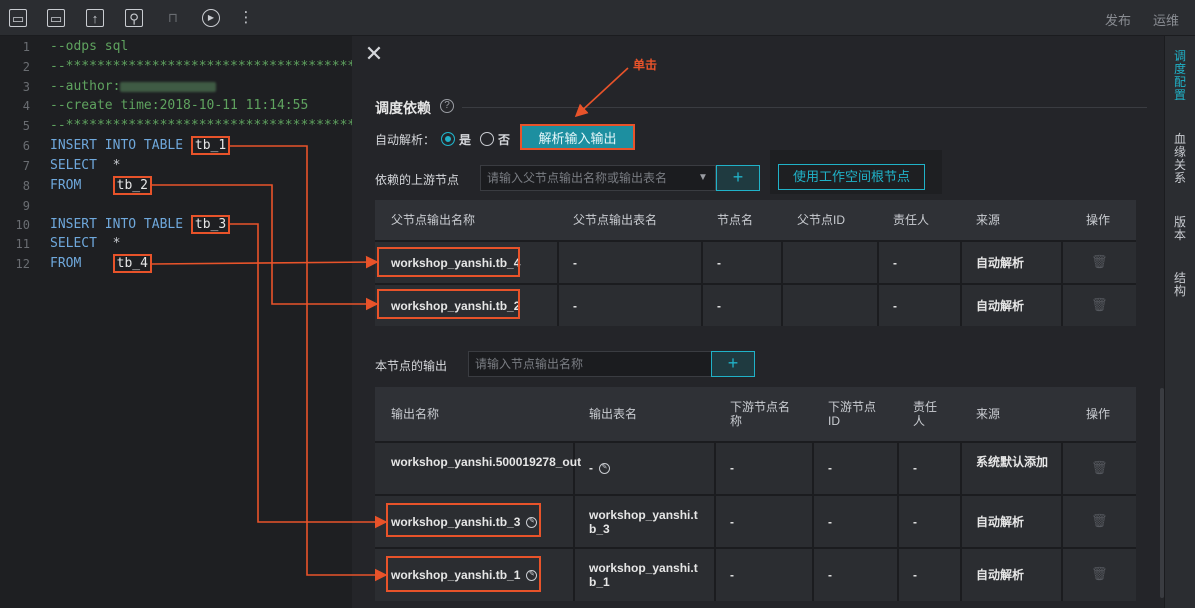  What do you see at coordinates (703, 177) in the screenshot?
I see `chevron-down-icon: ▼` at bounding box center [703, 177].